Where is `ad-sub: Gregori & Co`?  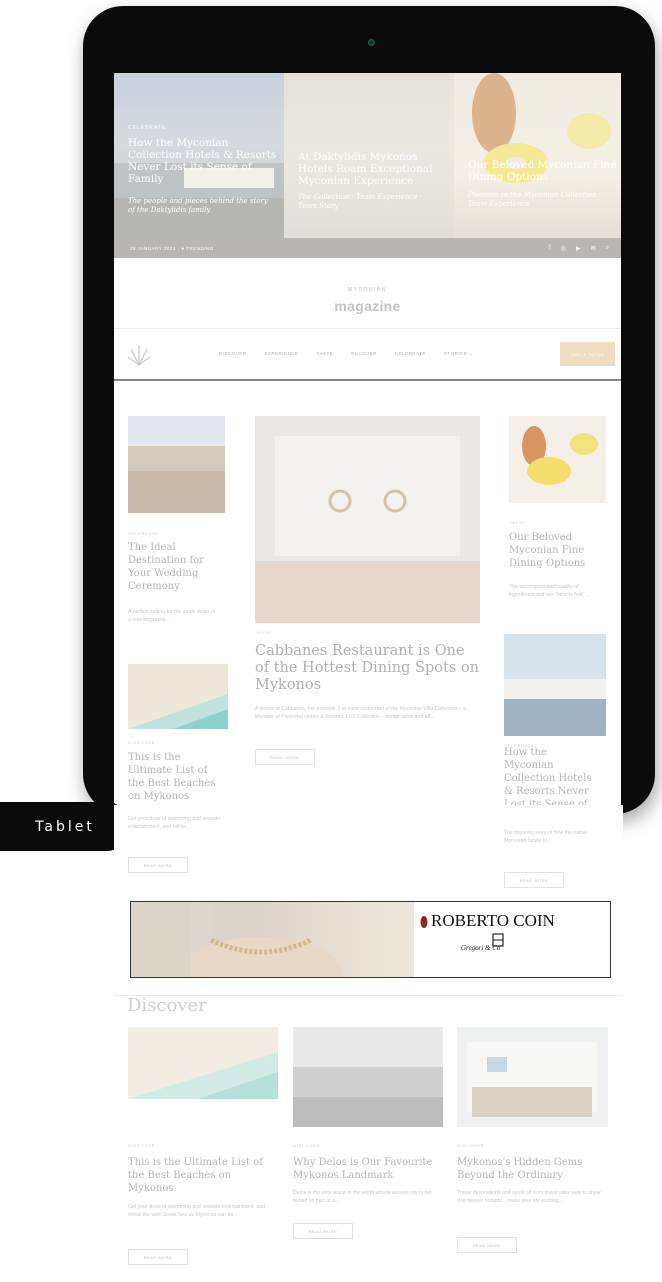 ad-sub: Gregori & Co is located at coordinates (481, 948).